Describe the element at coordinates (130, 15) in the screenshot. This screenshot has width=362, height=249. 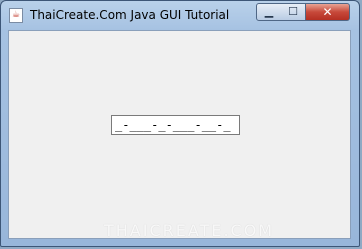
I see `window-title: ThaiCreate.Com Java GUI Tutorial` at that location.